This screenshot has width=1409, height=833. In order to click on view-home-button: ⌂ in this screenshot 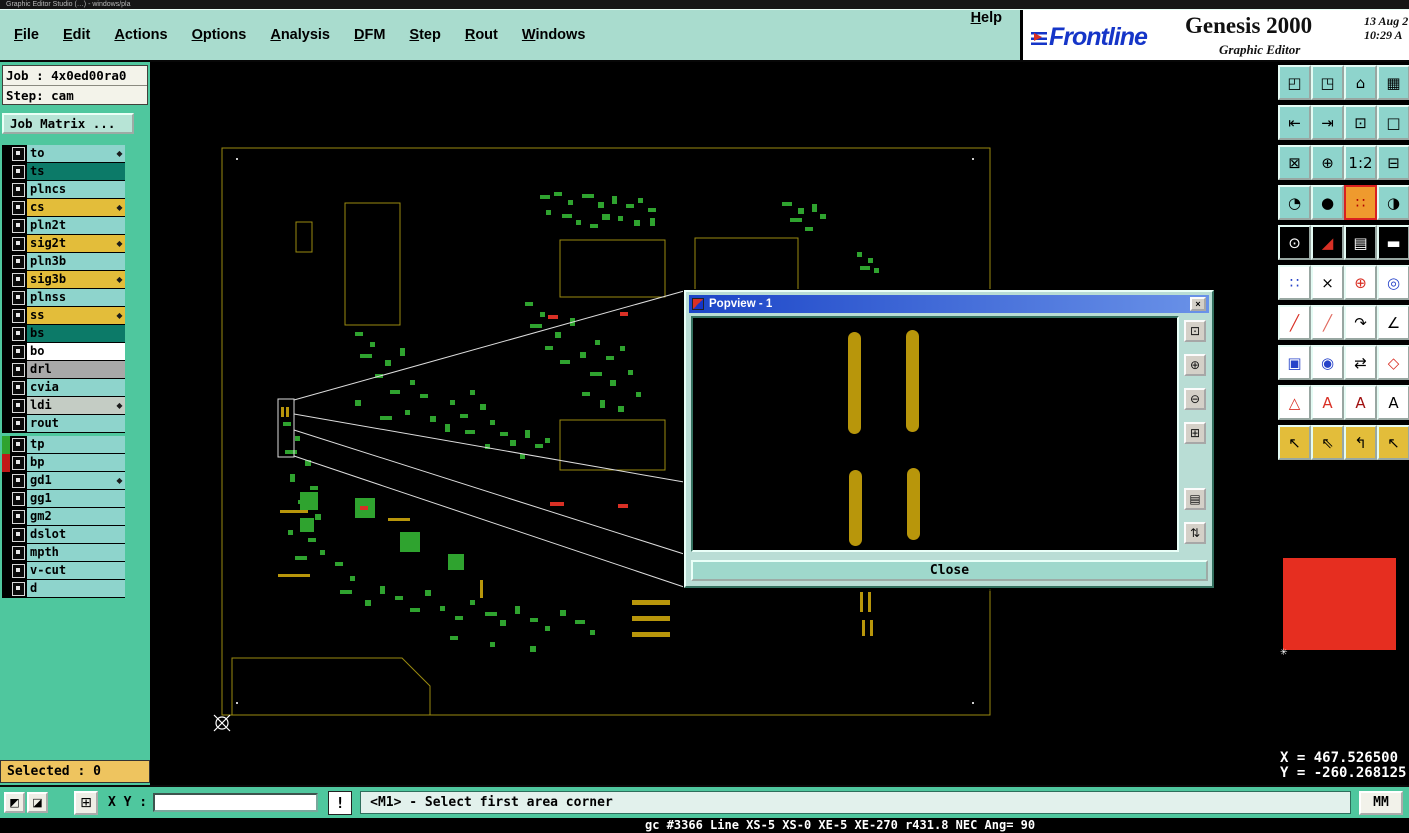, I will do `click(1360, 82)`.